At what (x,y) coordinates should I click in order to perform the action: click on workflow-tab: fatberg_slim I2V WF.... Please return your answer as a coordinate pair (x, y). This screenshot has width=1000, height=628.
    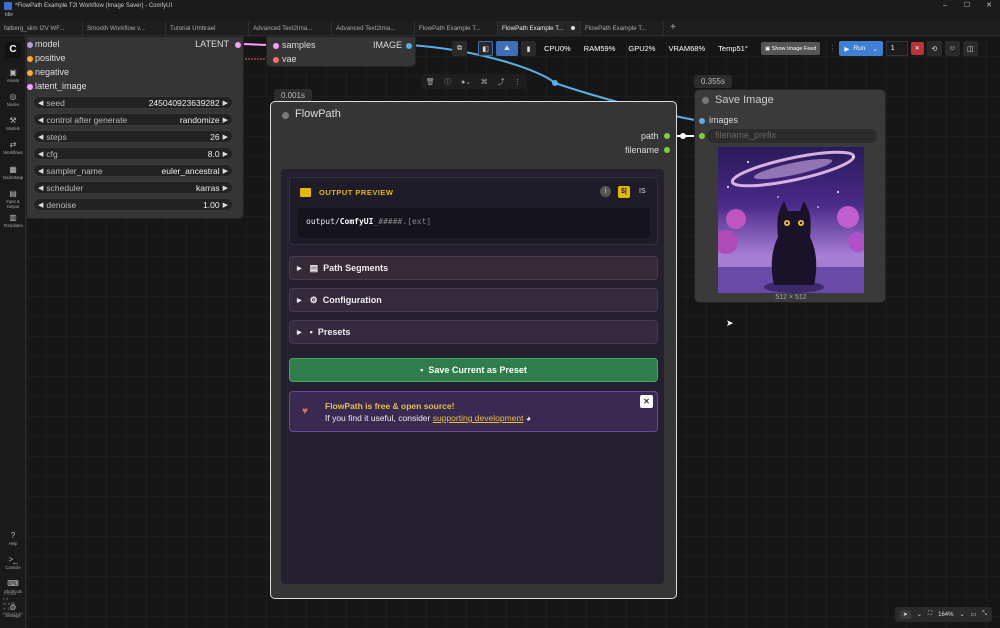
    Looking at the image, I should click on (41, 28).